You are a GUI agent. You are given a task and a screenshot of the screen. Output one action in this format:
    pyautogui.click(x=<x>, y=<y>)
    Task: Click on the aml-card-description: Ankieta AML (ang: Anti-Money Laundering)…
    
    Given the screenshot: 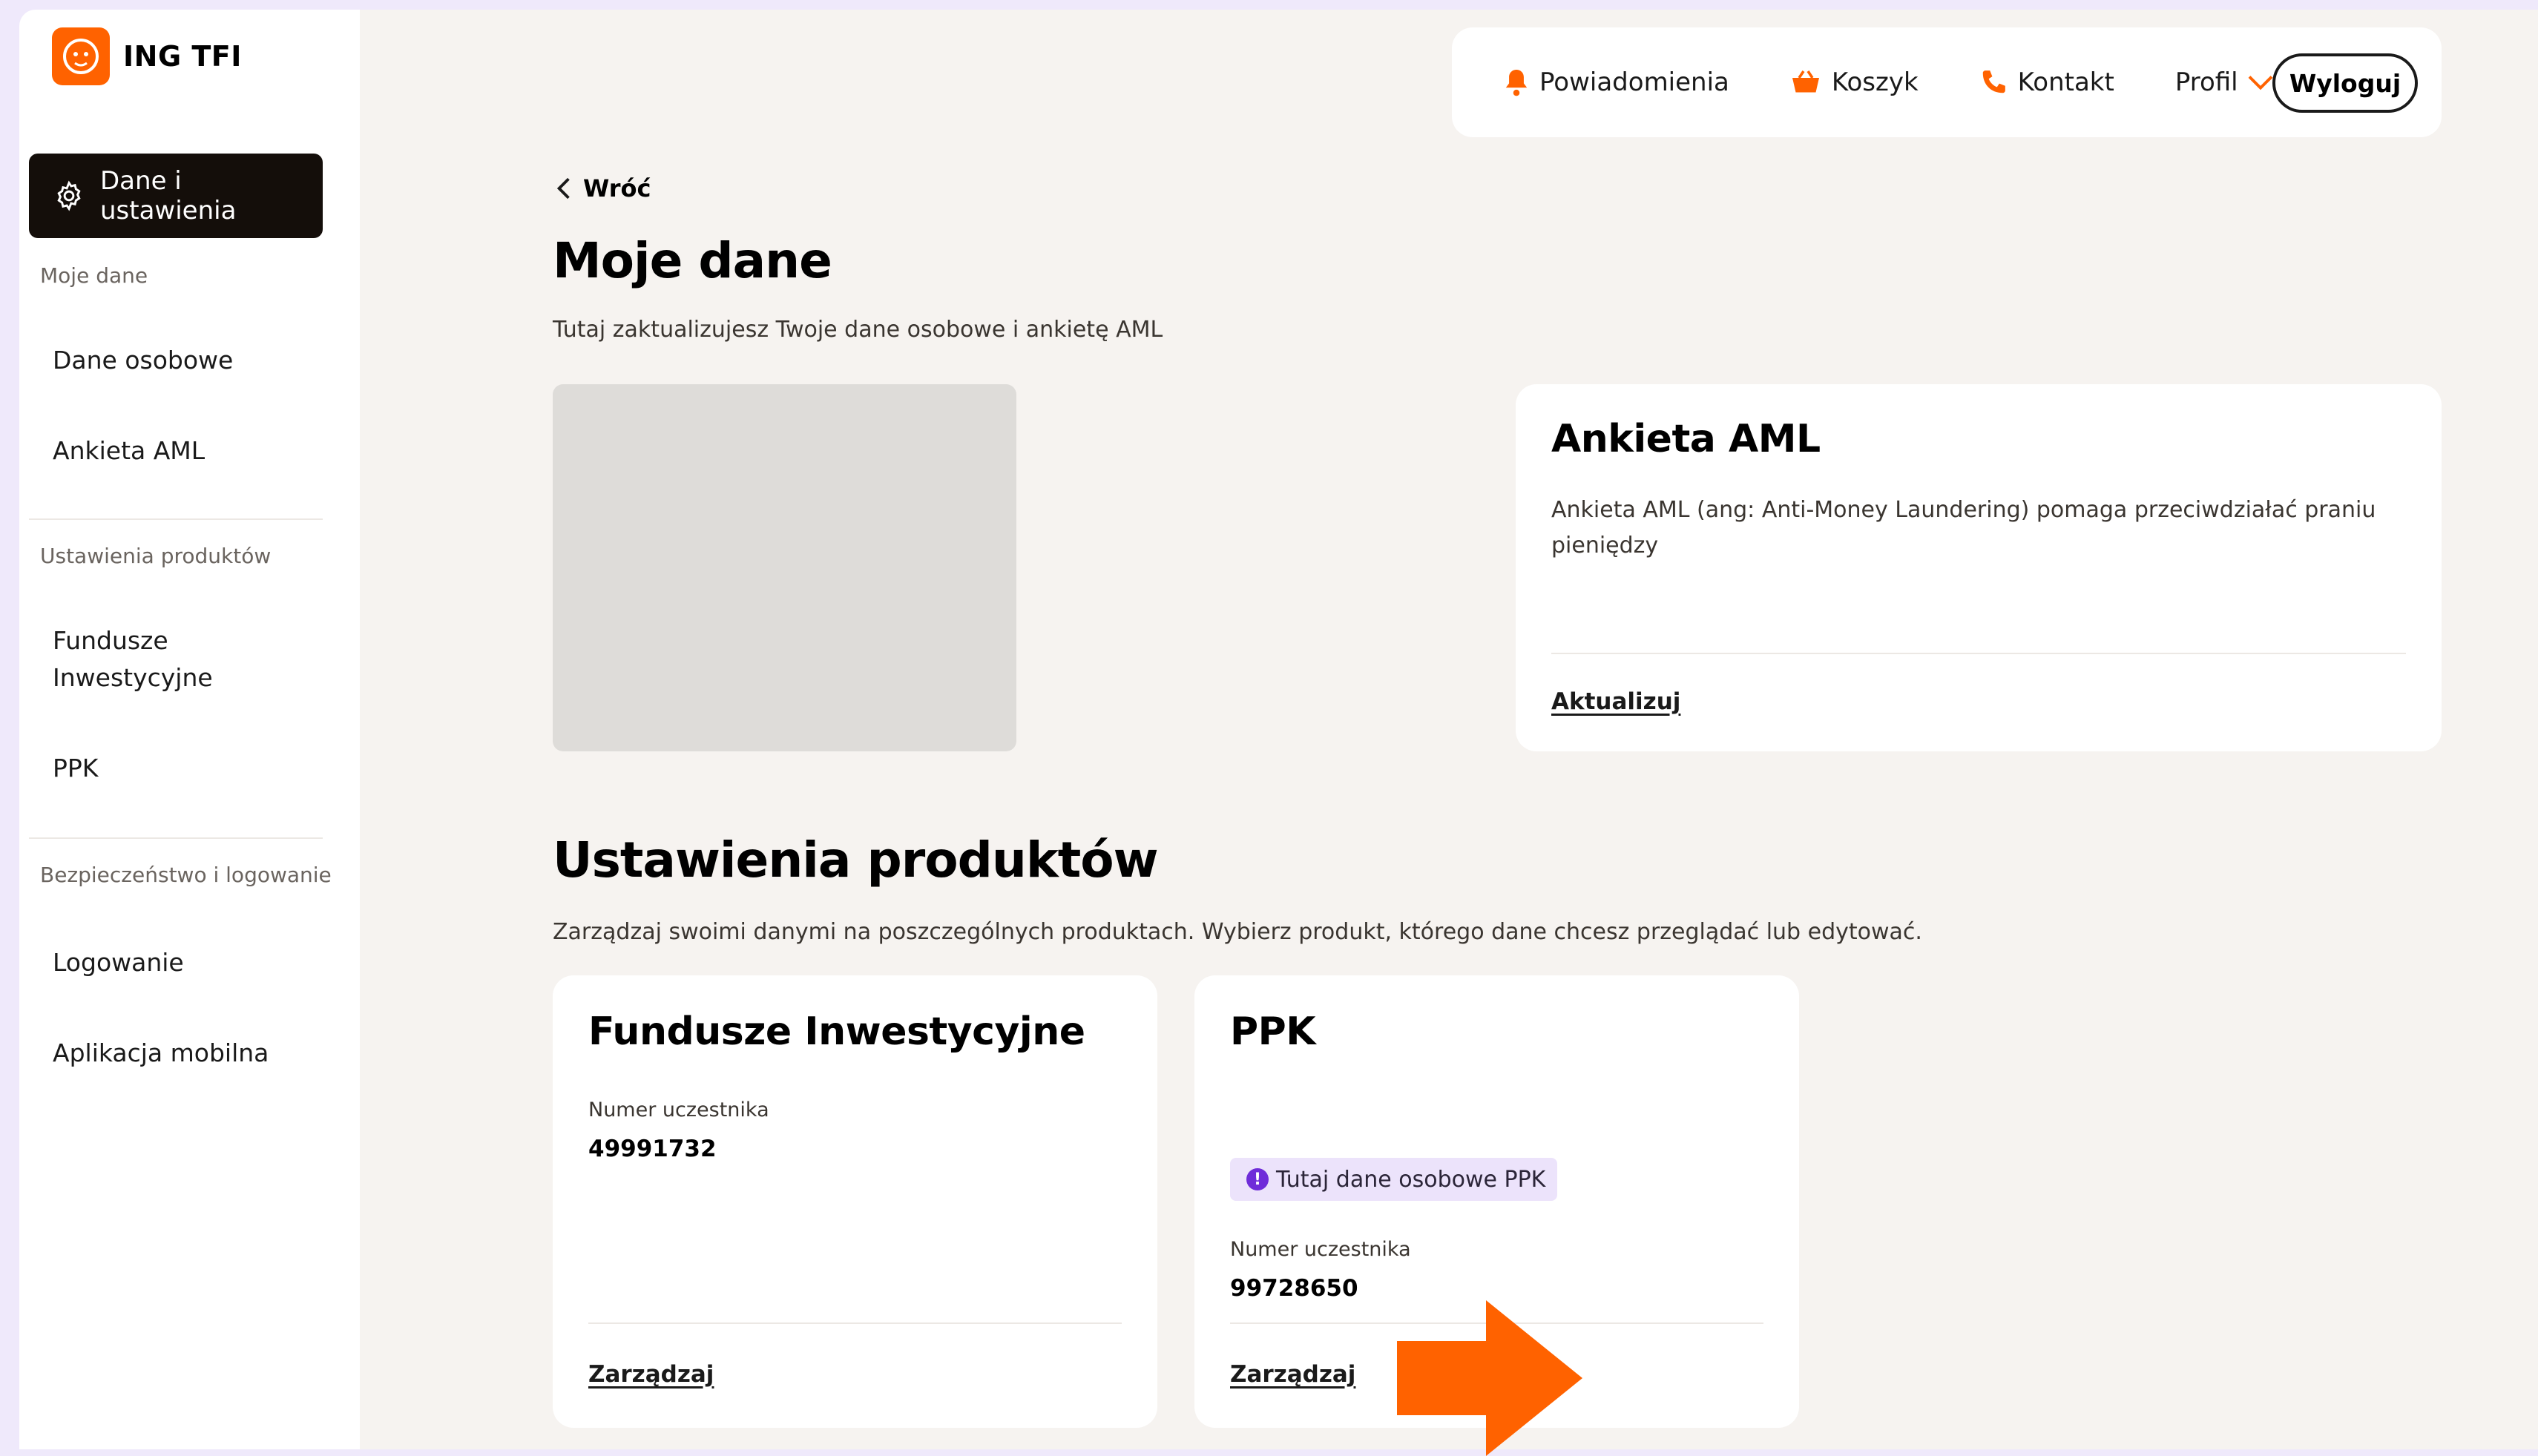 What is the action you would take?
    pyautogui.click(x=1963, y=528)
    